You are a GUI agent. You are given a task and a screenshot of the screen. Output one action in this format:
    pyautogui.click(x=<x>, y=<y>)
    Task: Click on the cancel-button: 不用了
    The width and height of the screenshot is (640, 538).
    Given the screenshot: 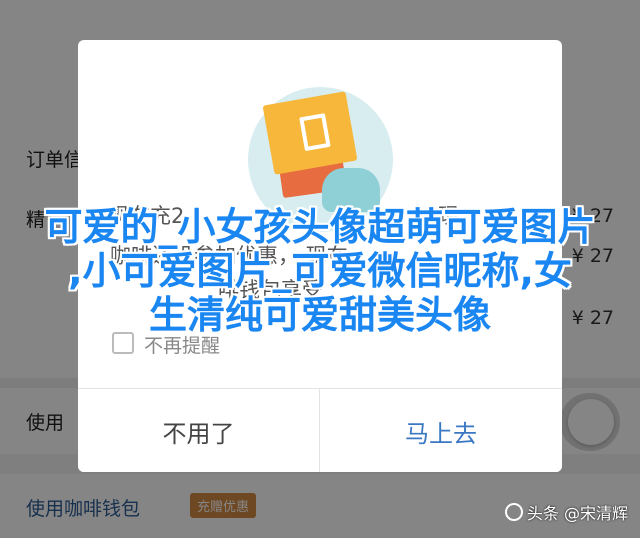 What is the action you would take?
    pyautogui.click(x=199, y=430)
    